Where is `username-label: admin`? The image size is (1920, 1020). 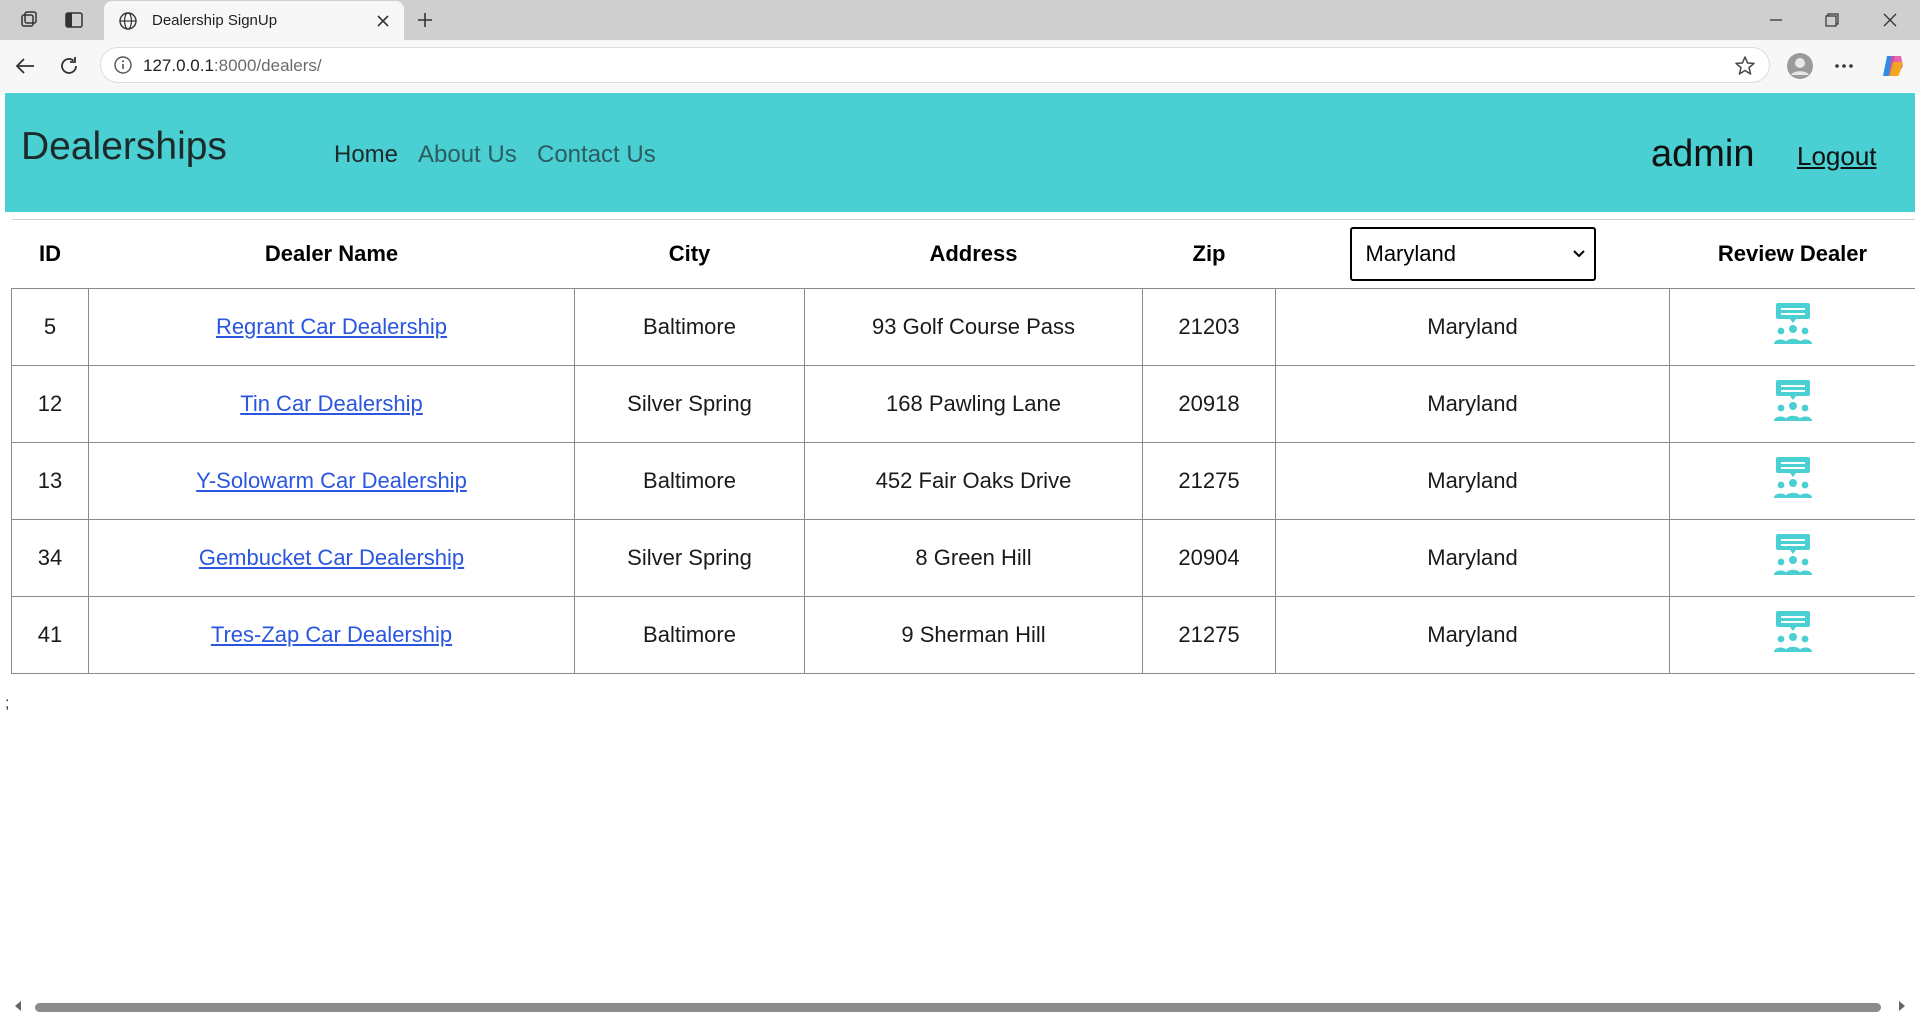
username-label: admin is located at coordinates (1703, 154).